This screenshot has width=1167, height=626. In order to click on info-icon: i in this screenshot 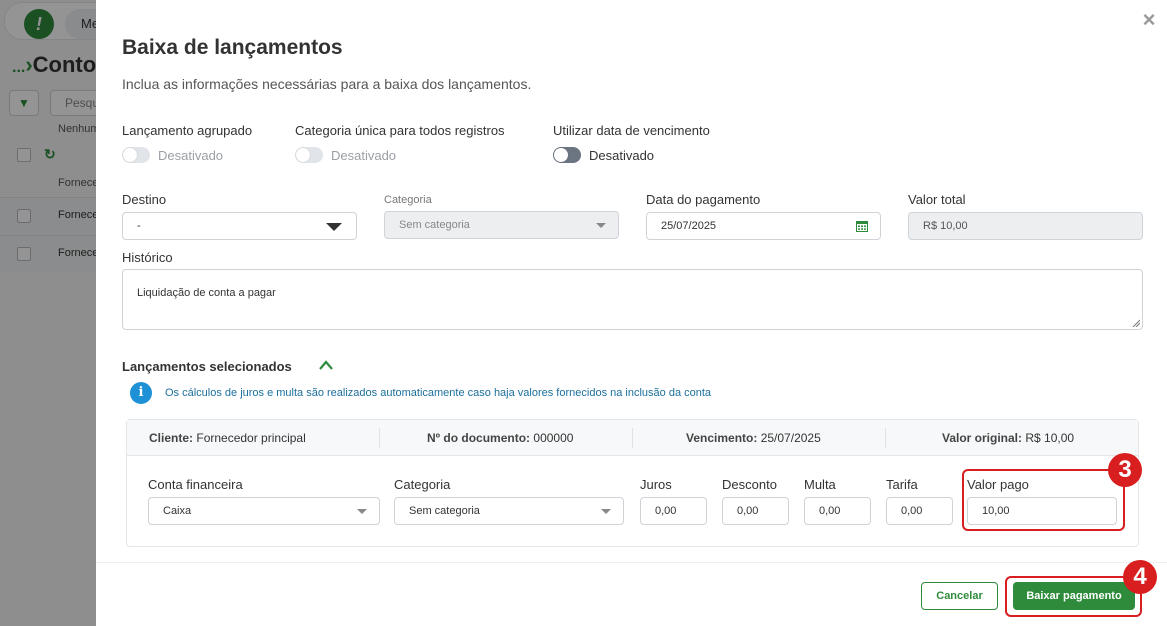, I will do `click(141, 393)`.